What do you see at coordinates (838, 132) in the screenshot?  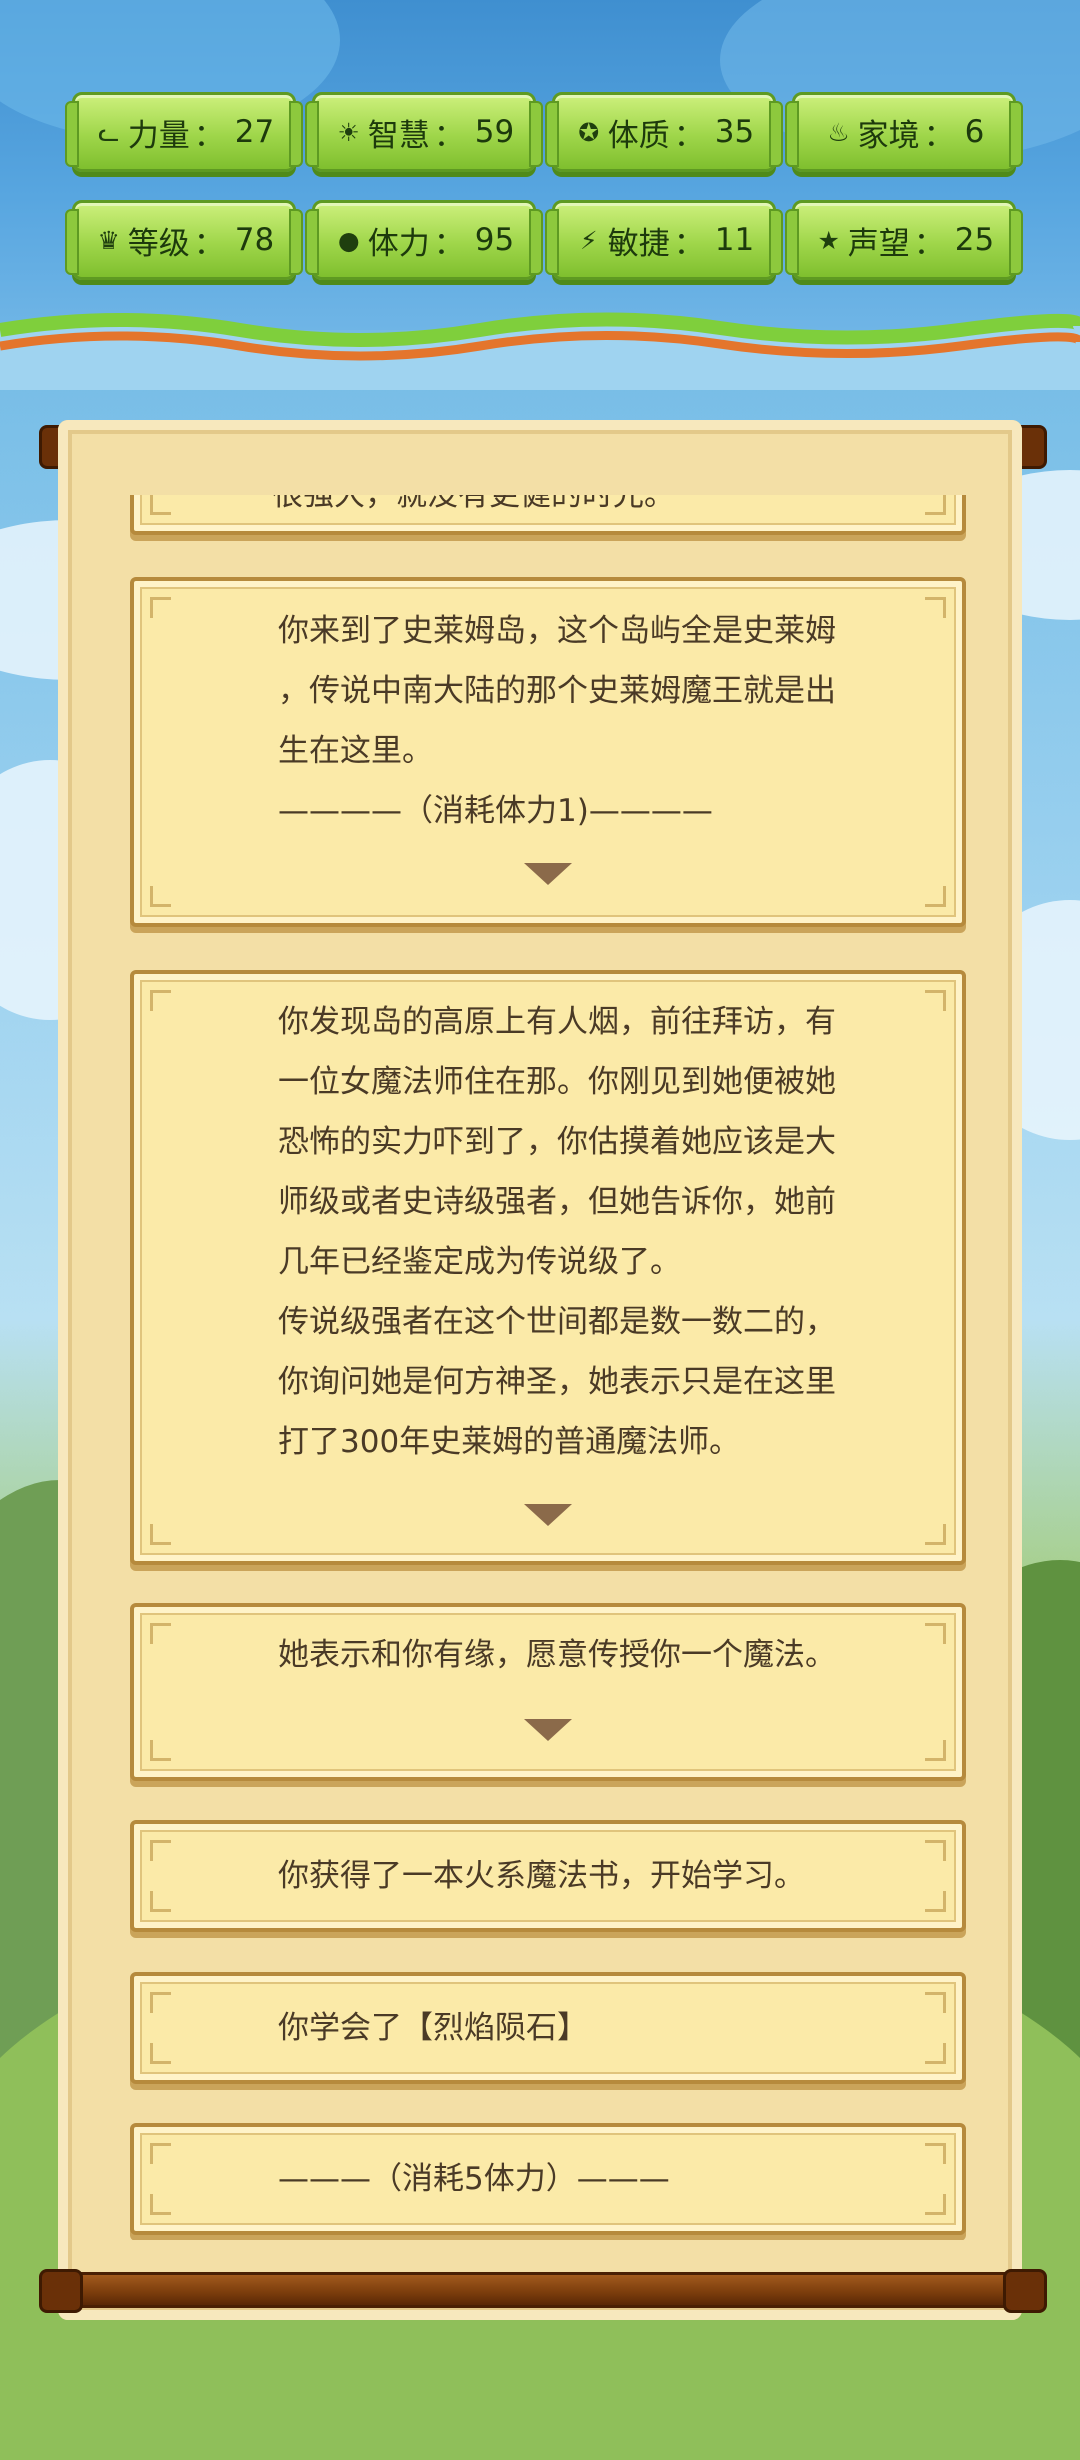 I see `family-icon: ♨` at bounding box center [838, 132].